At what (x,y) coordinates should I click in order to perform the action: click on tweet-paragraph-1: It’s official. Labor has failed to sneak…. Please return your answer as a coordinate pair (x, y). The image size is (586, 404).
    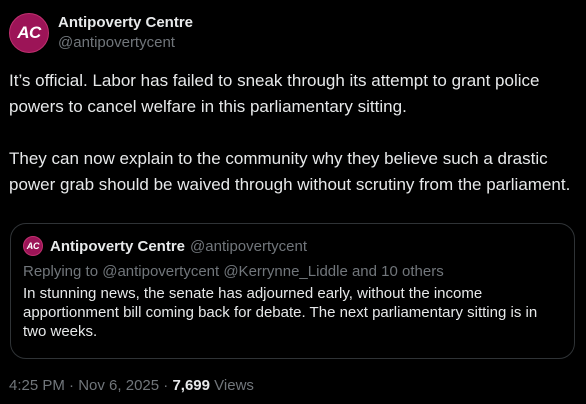
    Looking at the image, I should click on (274, 93).